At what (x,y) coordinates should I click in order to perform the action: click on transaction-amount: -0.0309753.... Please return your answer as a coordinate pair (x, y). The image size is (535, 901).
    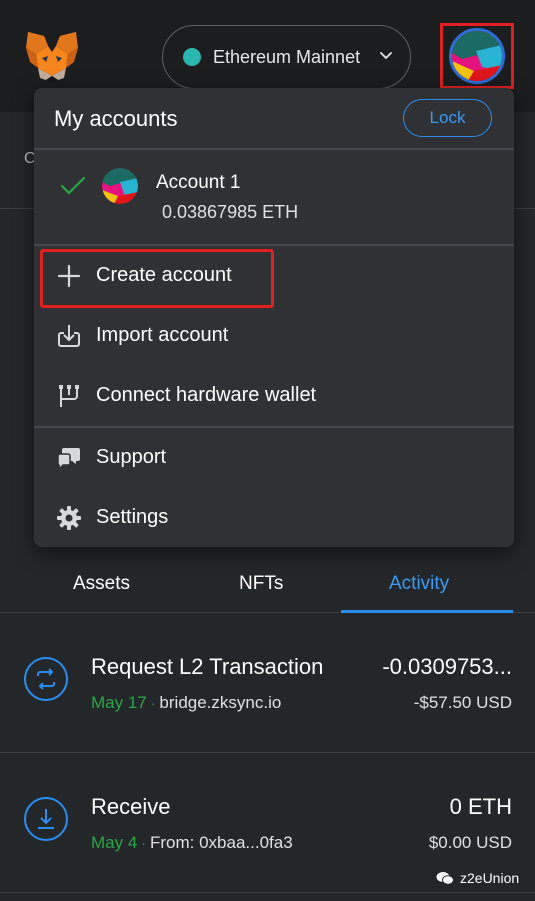
    Looking at the image, I should click on (447, 666).